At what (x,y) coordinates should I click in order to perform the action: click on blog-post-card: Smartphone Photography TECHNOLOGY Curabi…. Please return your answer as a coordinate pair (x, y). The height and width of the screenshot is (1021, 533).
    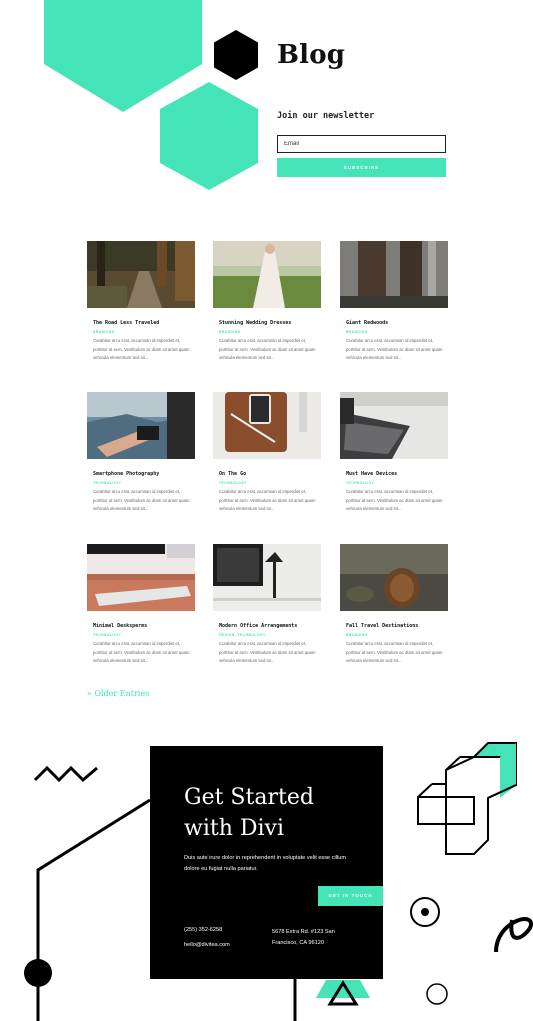
    Looking at the image, I should click on (141, 453).